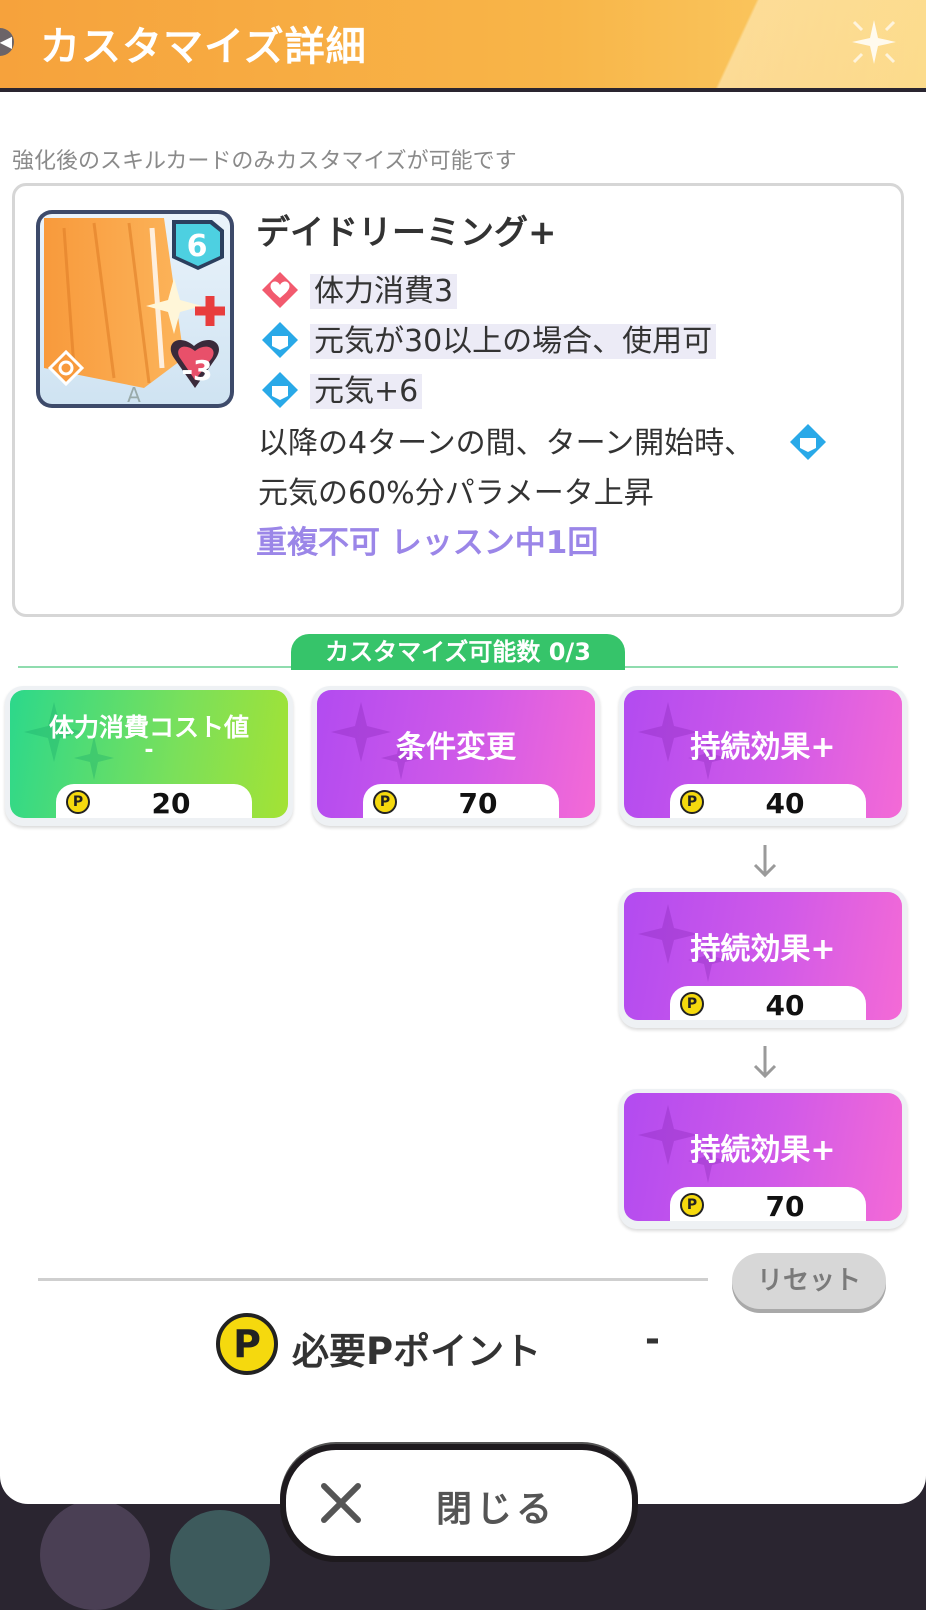 The width and height of the screenshot is (926, 1610). What do you see at coordinates (171, 802) in the screenshot?
I see `cost-value: 20` at bounding box center [171, 802].